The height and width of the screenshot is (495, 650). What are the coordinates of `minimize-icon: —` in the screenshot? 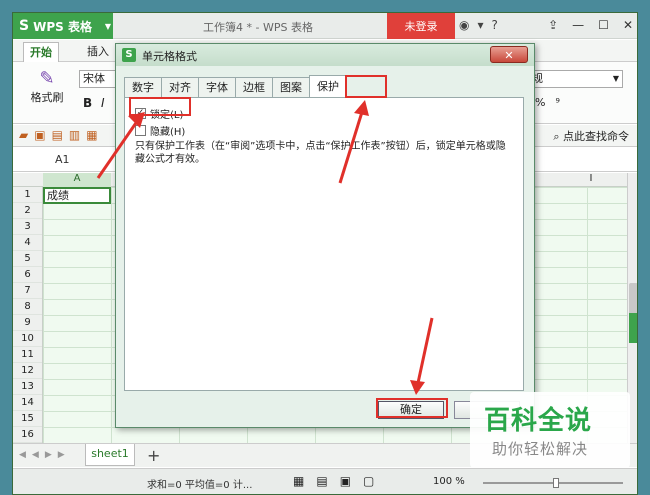 It's located at (578, 25).